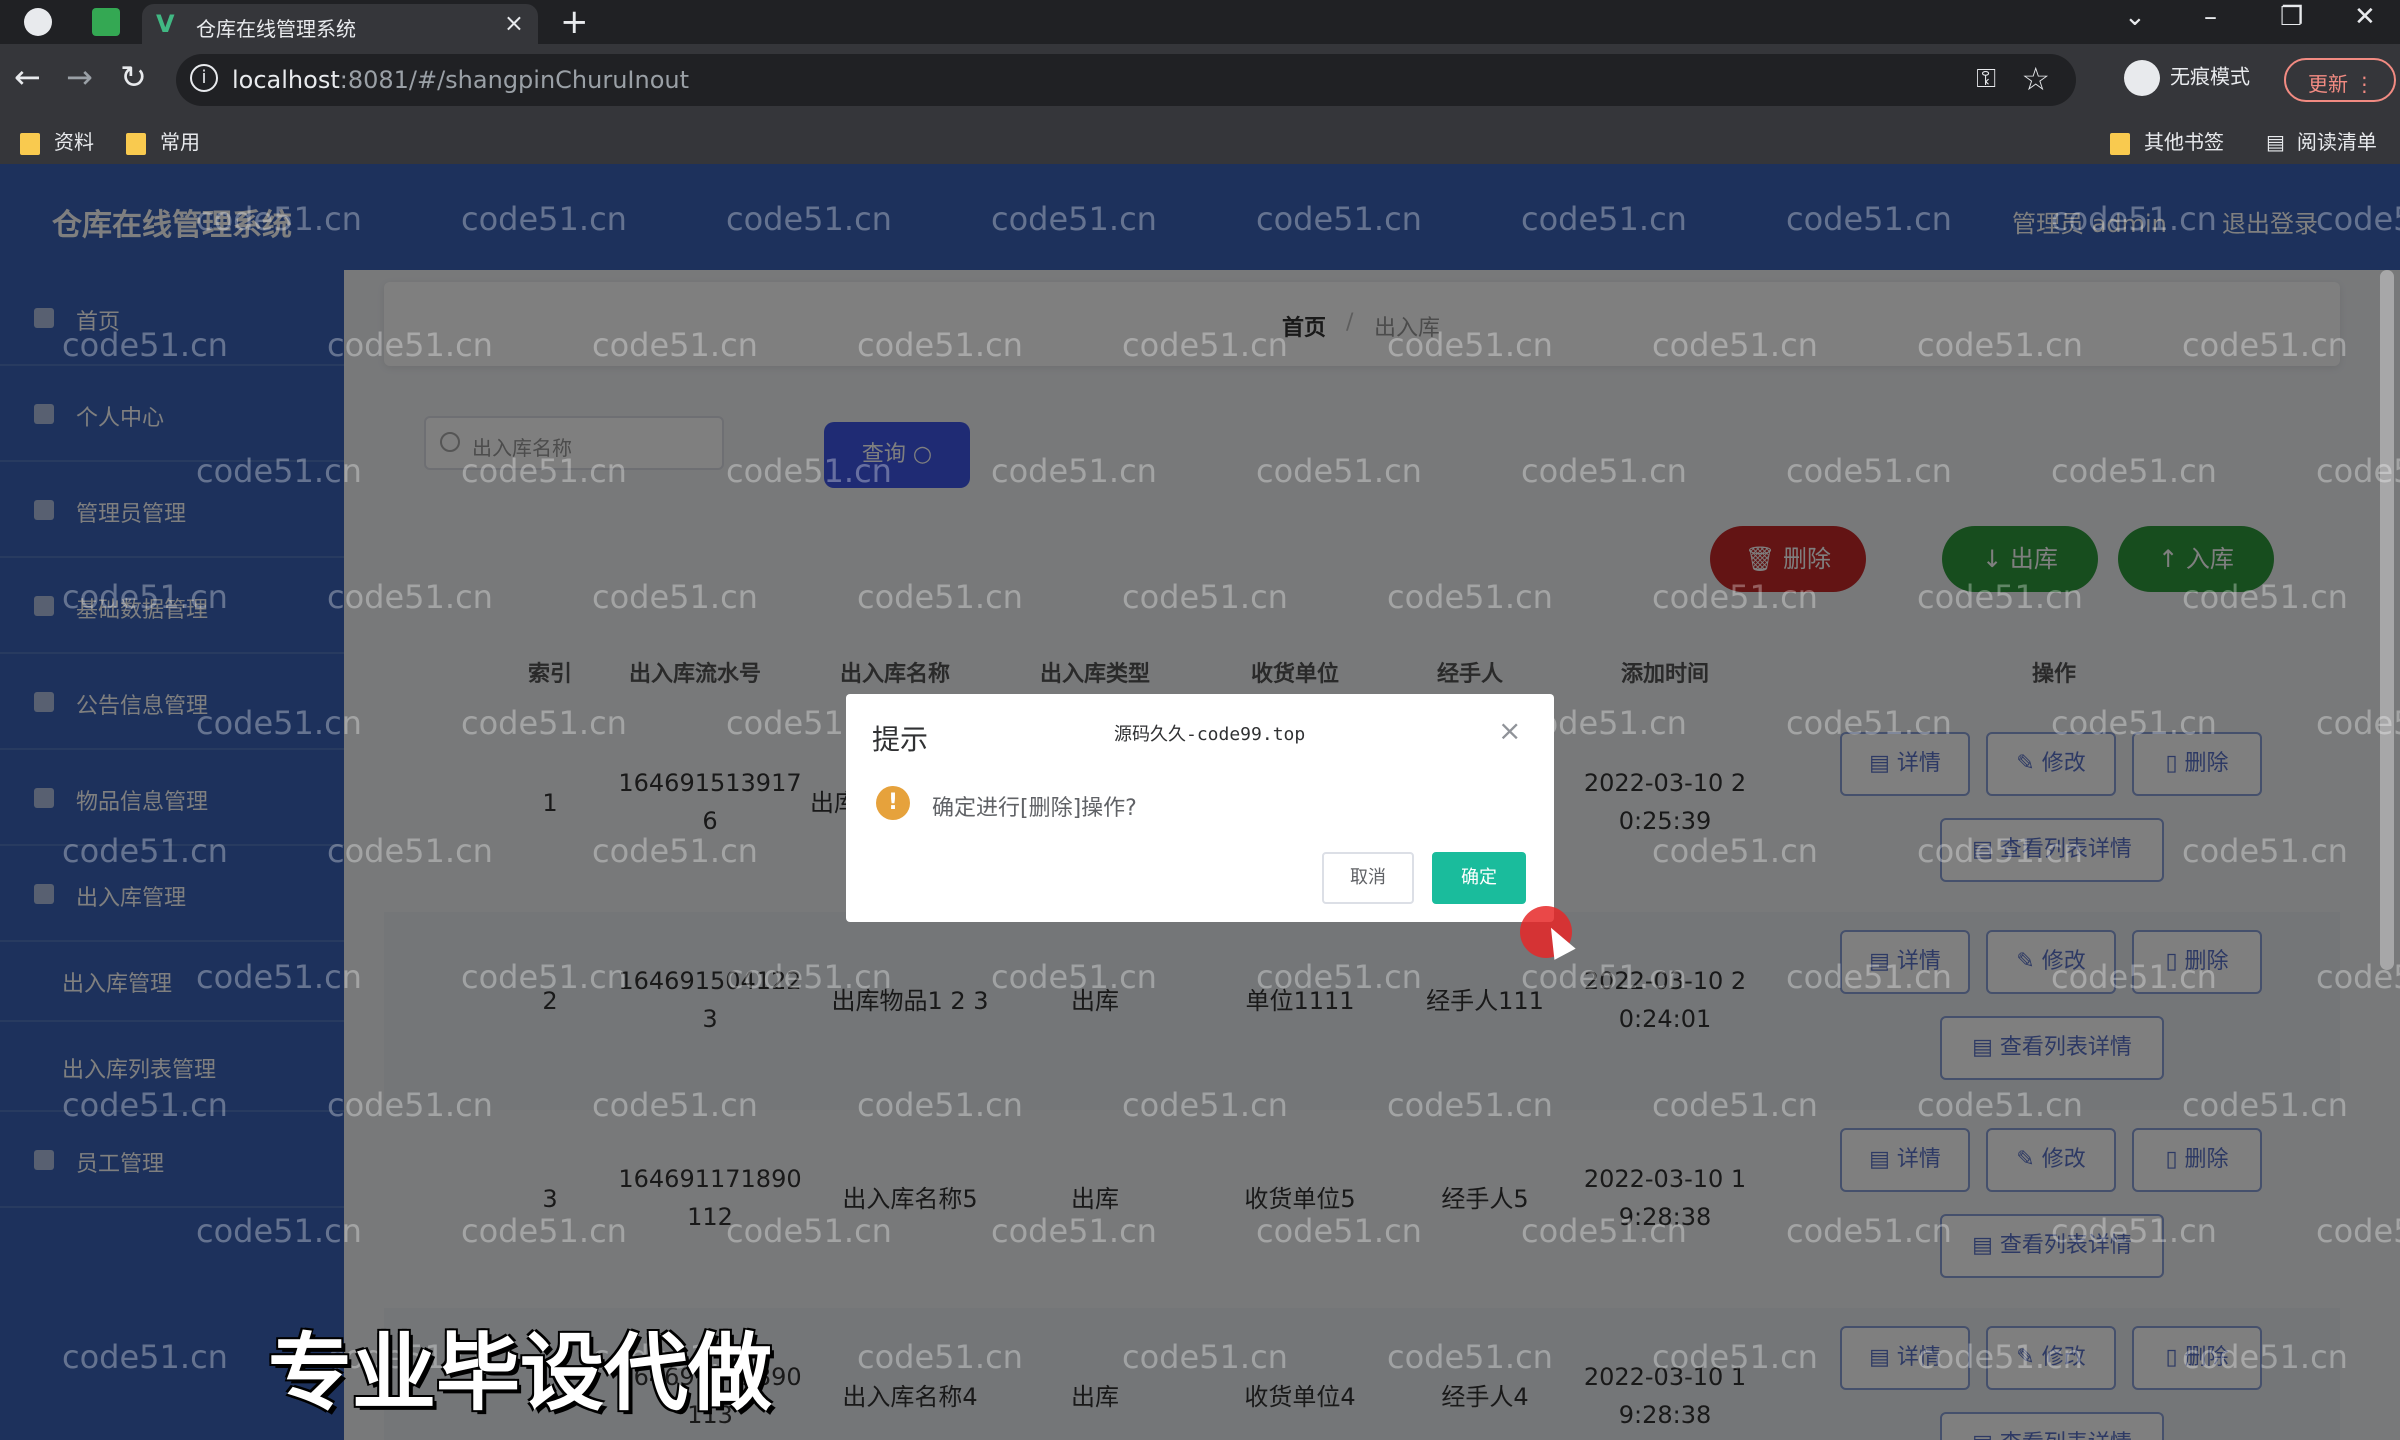  Describe the element at coordinates (2142, 78) in the screenshot. I see `incognito-icon` at that location.